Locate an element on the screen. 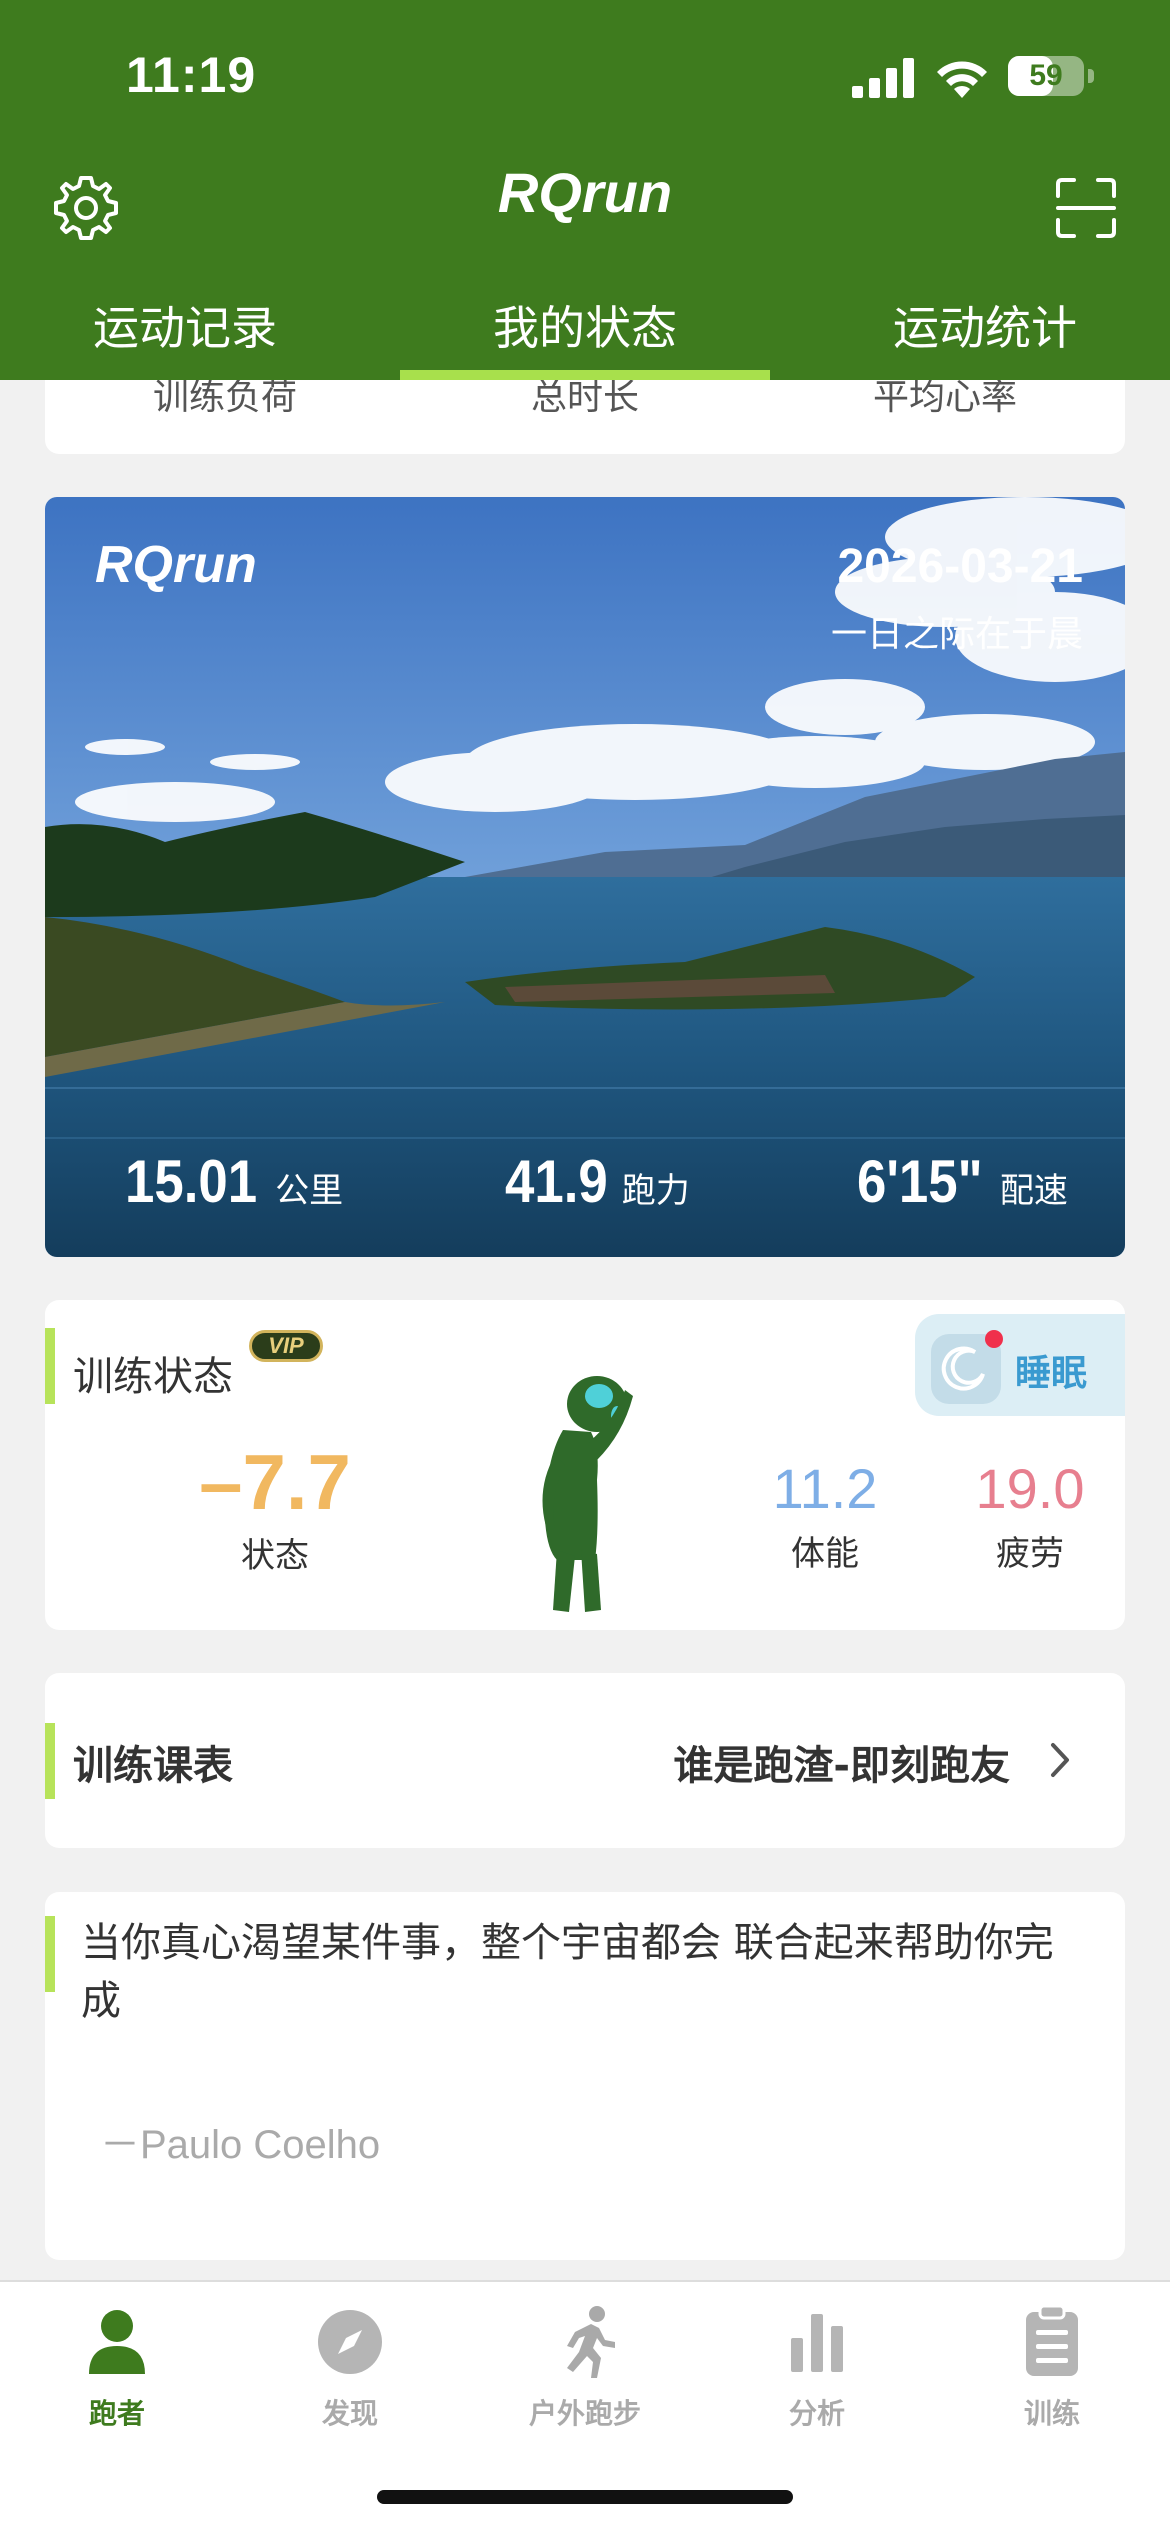  fitness-label: 体能 is located at coordinates (825, 1554).